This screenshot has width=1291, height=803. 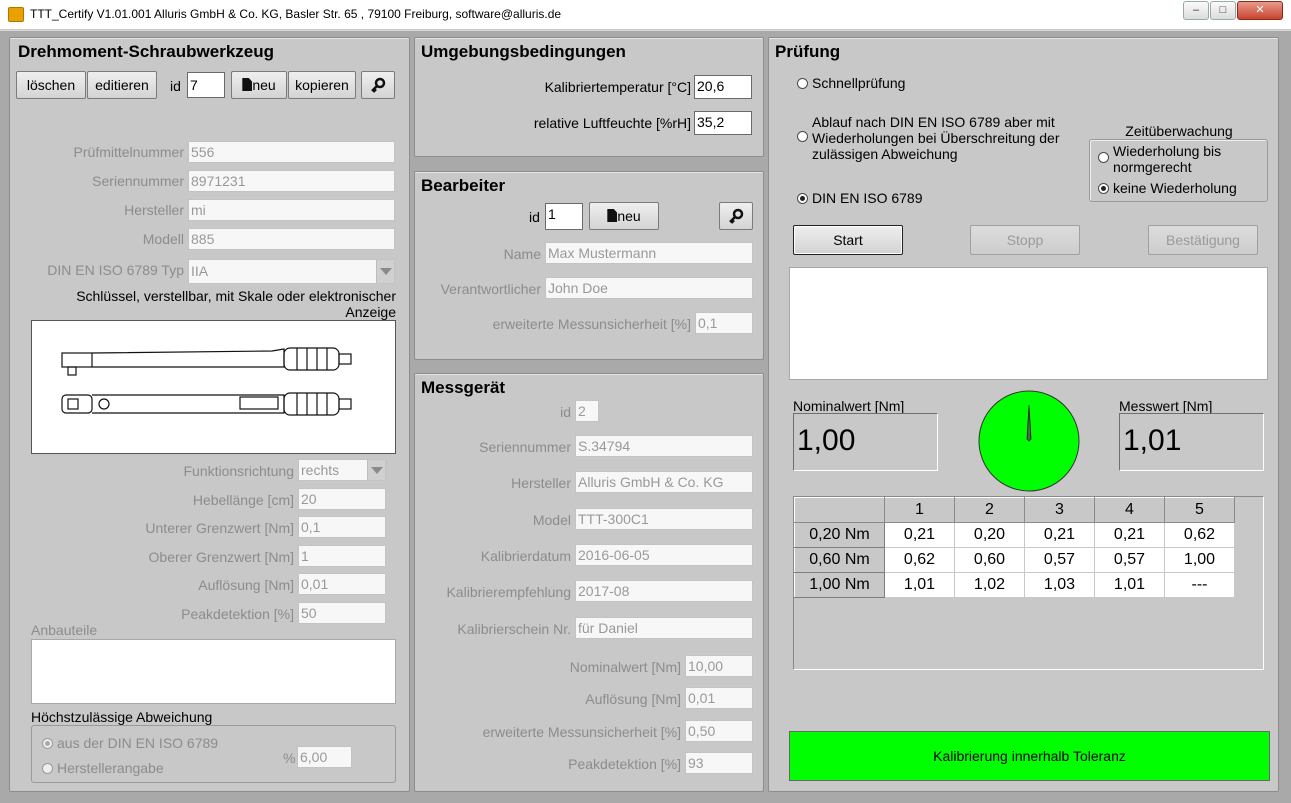 I want to click on operator-name-label: Name, so click(x=522, y=254).